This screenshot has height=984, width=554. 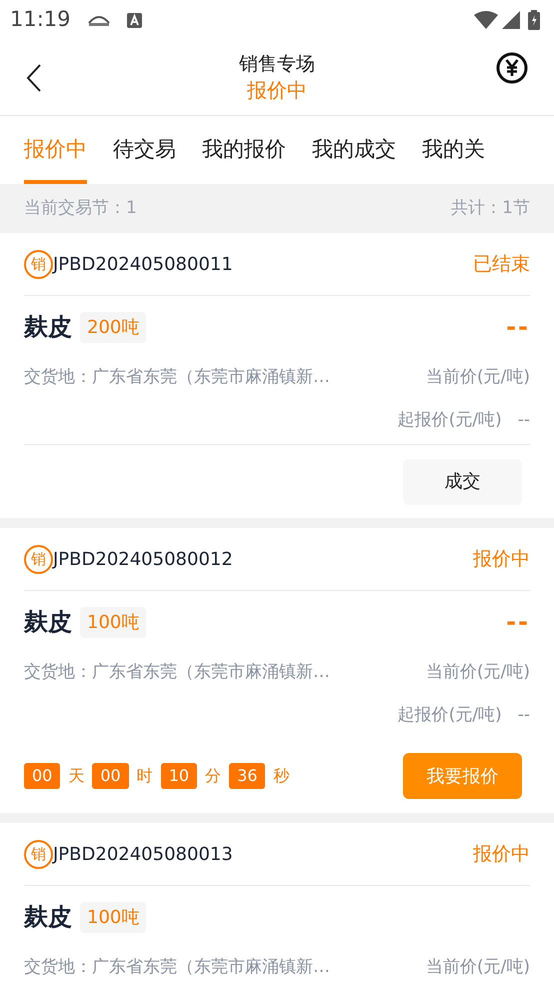 What do you see at coordinates (486, 20) in the screenshot?
I see `wifi-icon` at bounding box center [486, 20].